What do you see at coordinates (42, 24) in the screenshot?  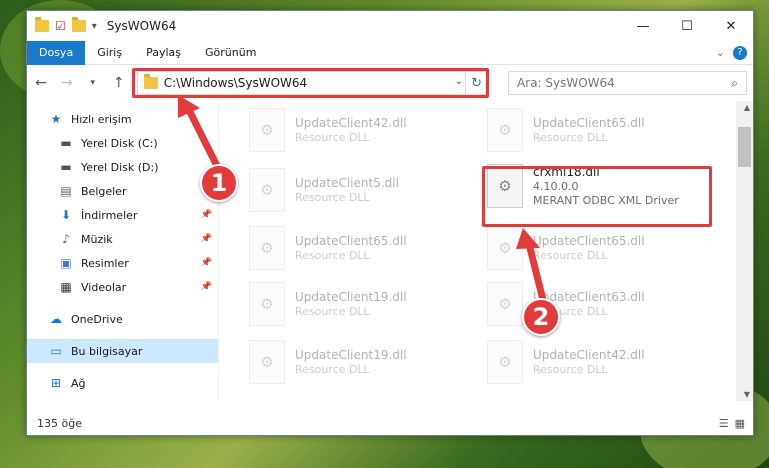 I see `folder-icon` at bounding box center [42, 24].